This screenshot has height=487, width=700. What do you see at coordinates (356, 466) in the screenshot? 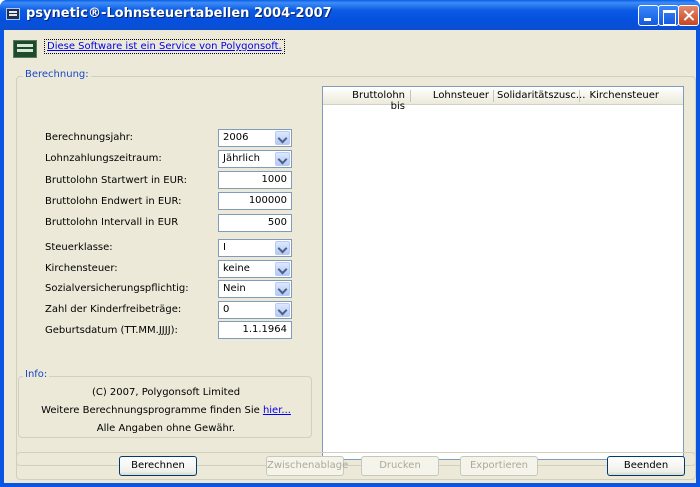
I see `button-bar` at bounding box center [356, 466].